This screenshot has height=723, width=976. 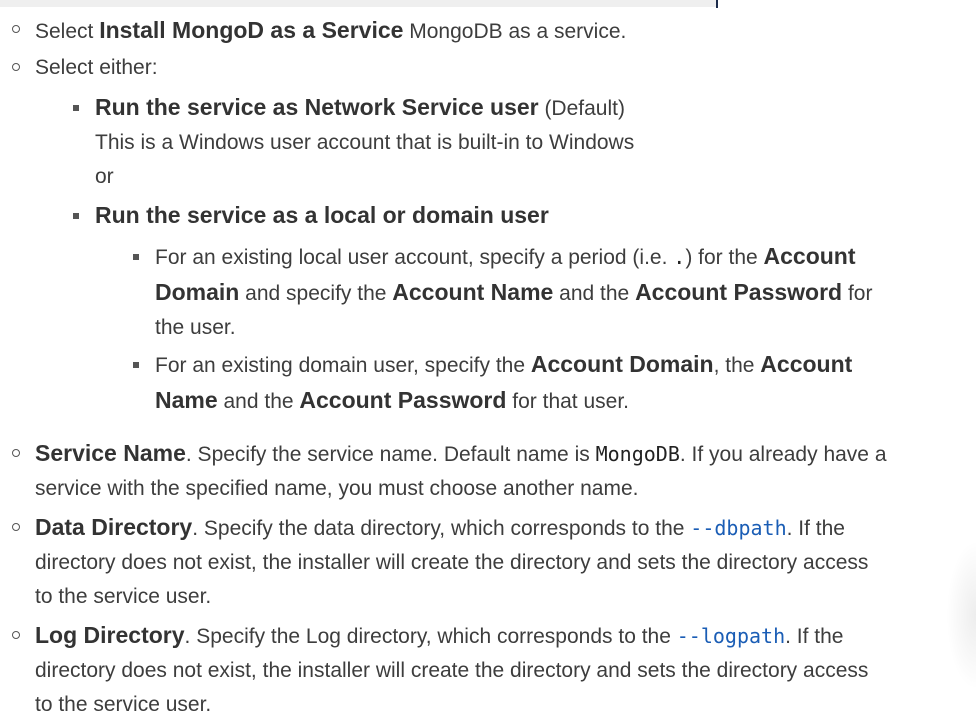 I want to click on local-text-4: and the, so click(x=594, y=293).